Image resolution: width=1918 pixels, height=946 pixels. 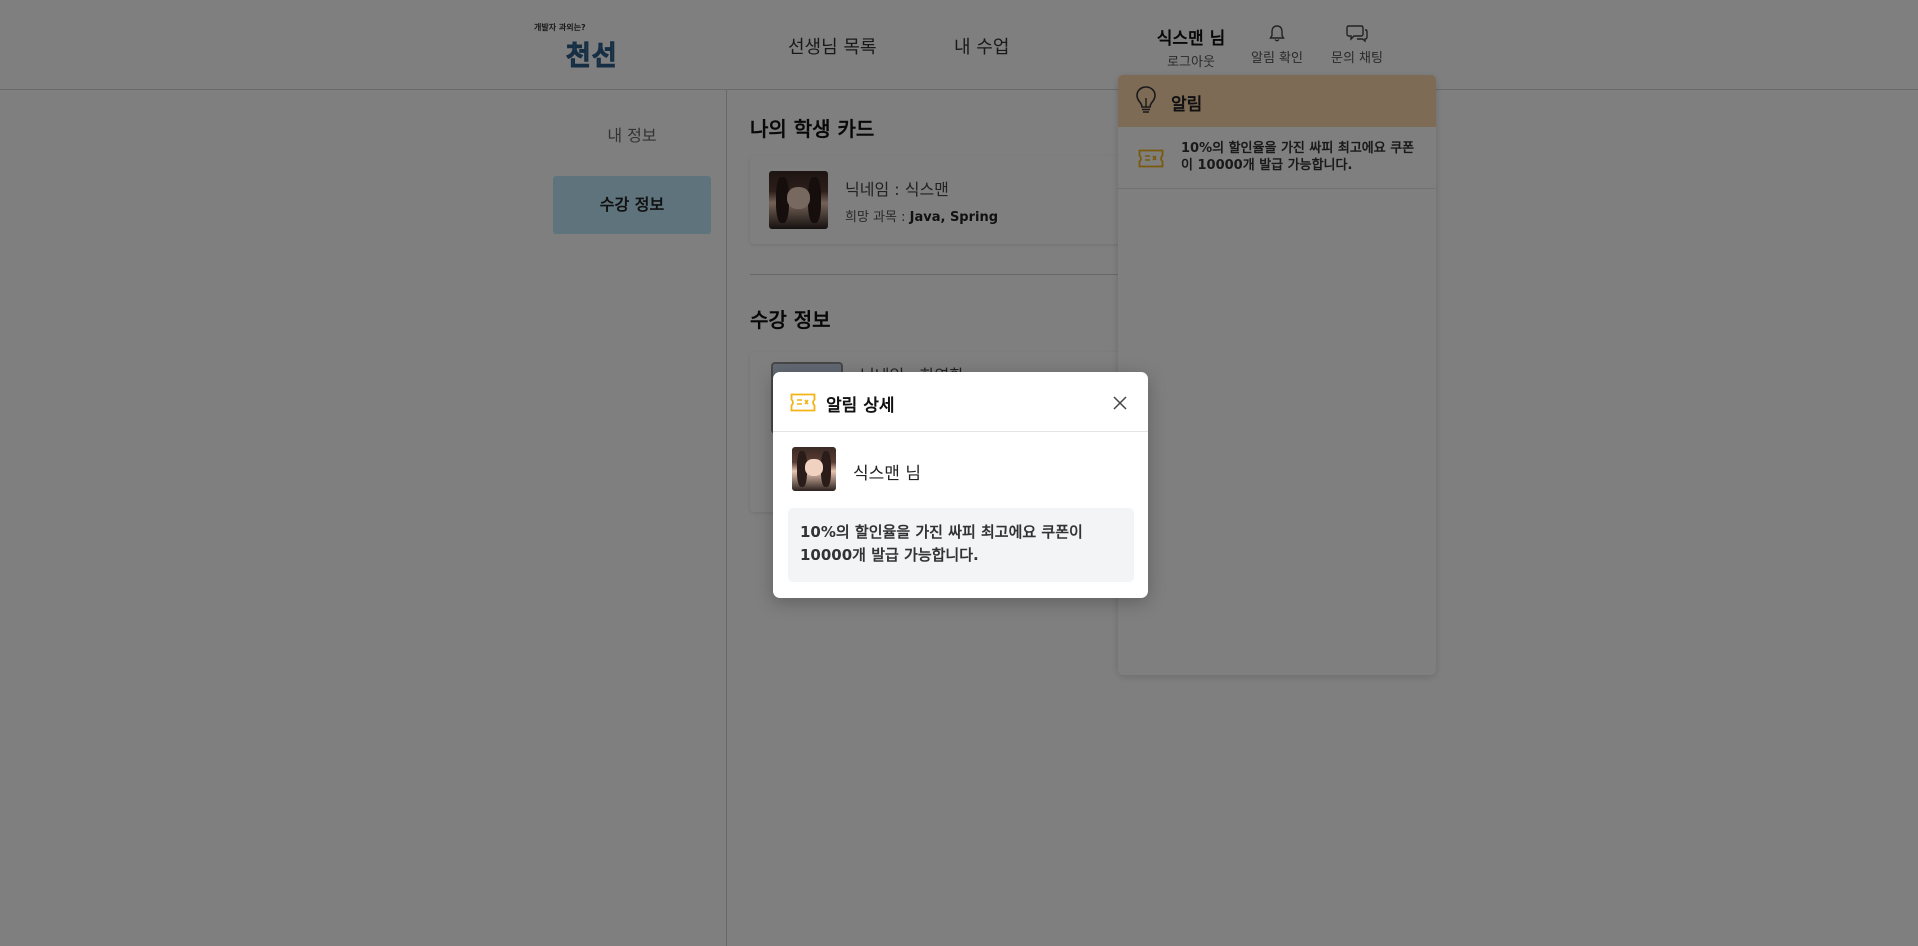 I want to click on ticket-icon, so click(x=803, y=402).